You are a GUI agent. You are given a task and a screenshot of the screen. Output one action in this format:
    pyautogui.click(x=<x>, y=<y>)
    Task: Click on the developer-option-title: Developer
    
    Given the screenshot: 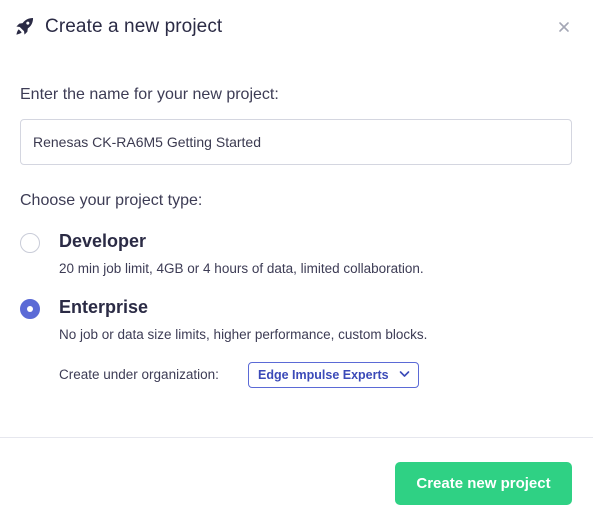 What is the action you would take?
    pyautogui.click(x=102, y=241)
    